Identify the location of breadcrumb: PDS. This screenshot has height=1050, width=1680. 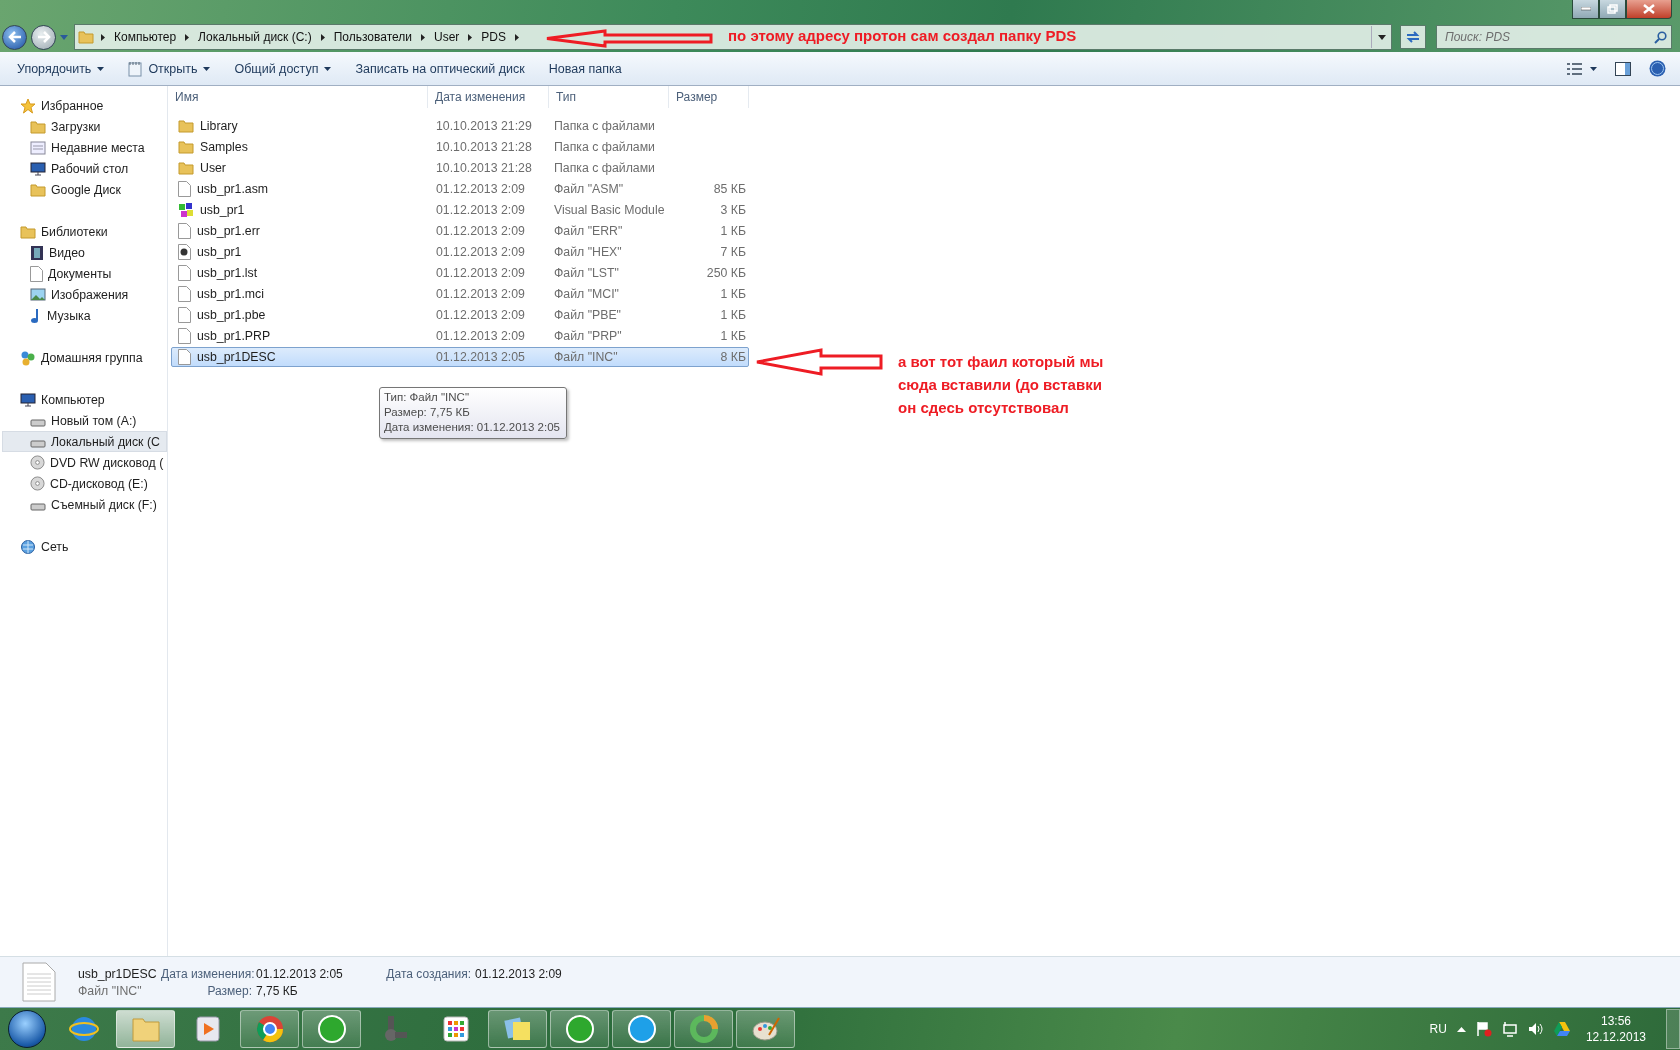
(494, 37).